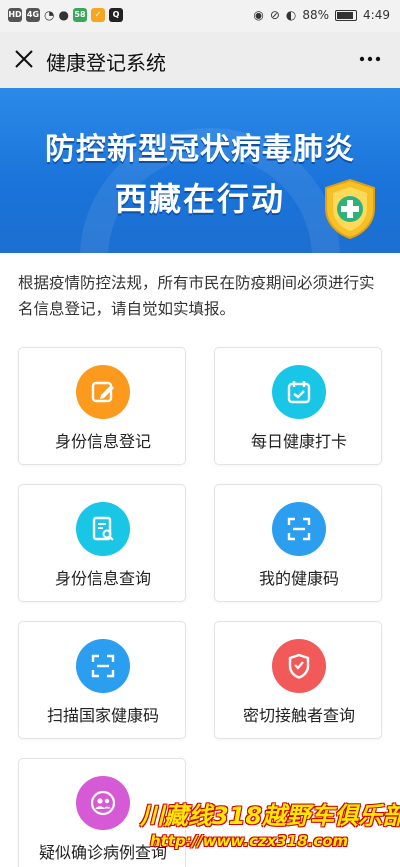 This screenshot has width=400, height=867. Describe the element at coordinates (103, 392) in the screenshot. I see `edit-icon` at that location.